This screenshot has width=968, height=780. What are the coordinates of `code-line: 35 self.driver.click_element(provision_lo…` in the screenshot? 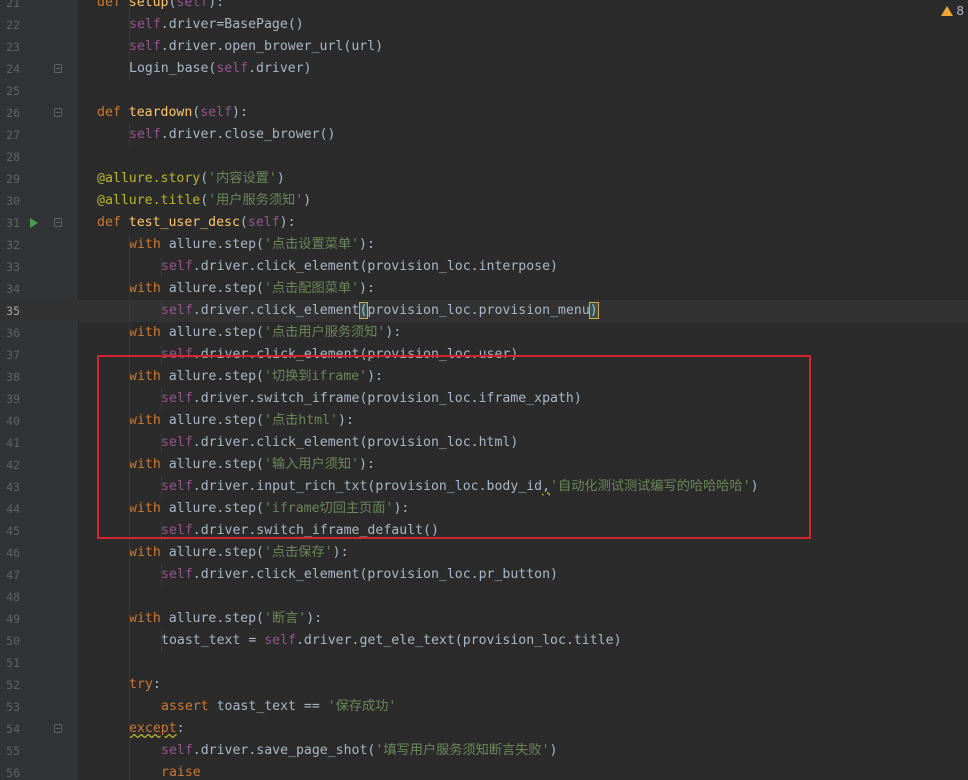 It's located at (484, 311).